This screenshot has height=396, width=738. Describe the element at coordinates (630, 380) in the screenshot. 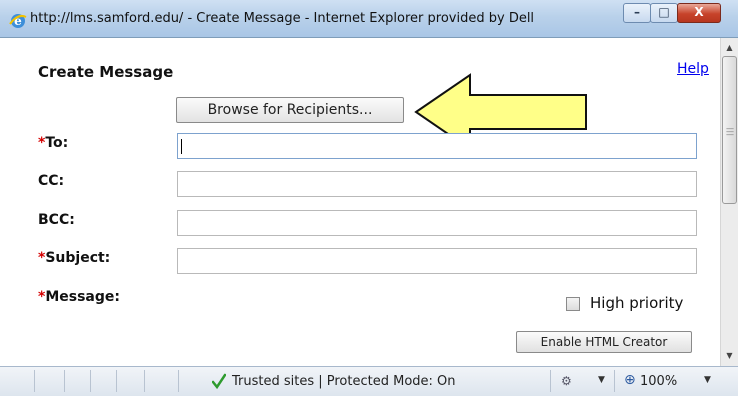

I see `zoom-icon: ⊕` at that location.